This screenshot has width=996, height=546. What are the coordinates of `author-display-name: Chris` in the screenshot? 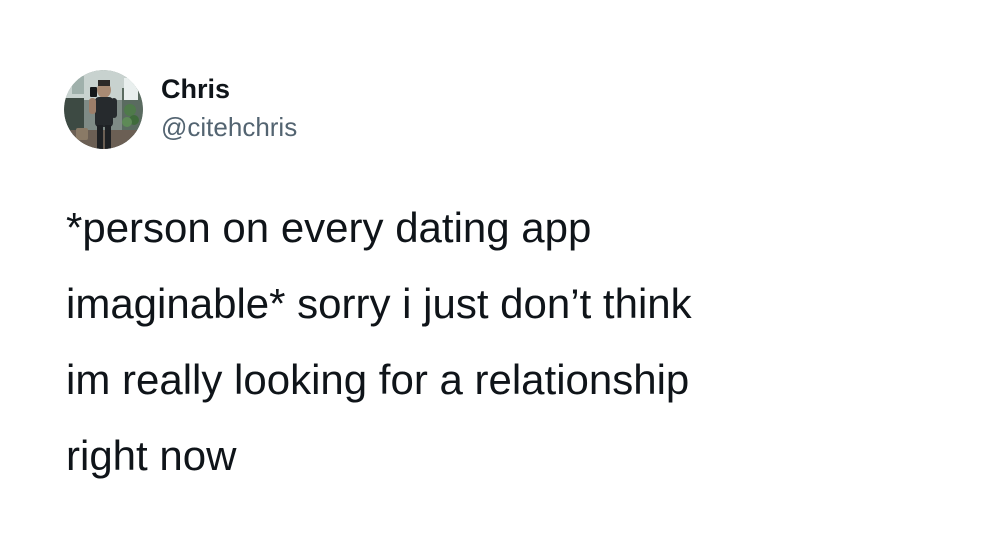 It's located at (229, 89).